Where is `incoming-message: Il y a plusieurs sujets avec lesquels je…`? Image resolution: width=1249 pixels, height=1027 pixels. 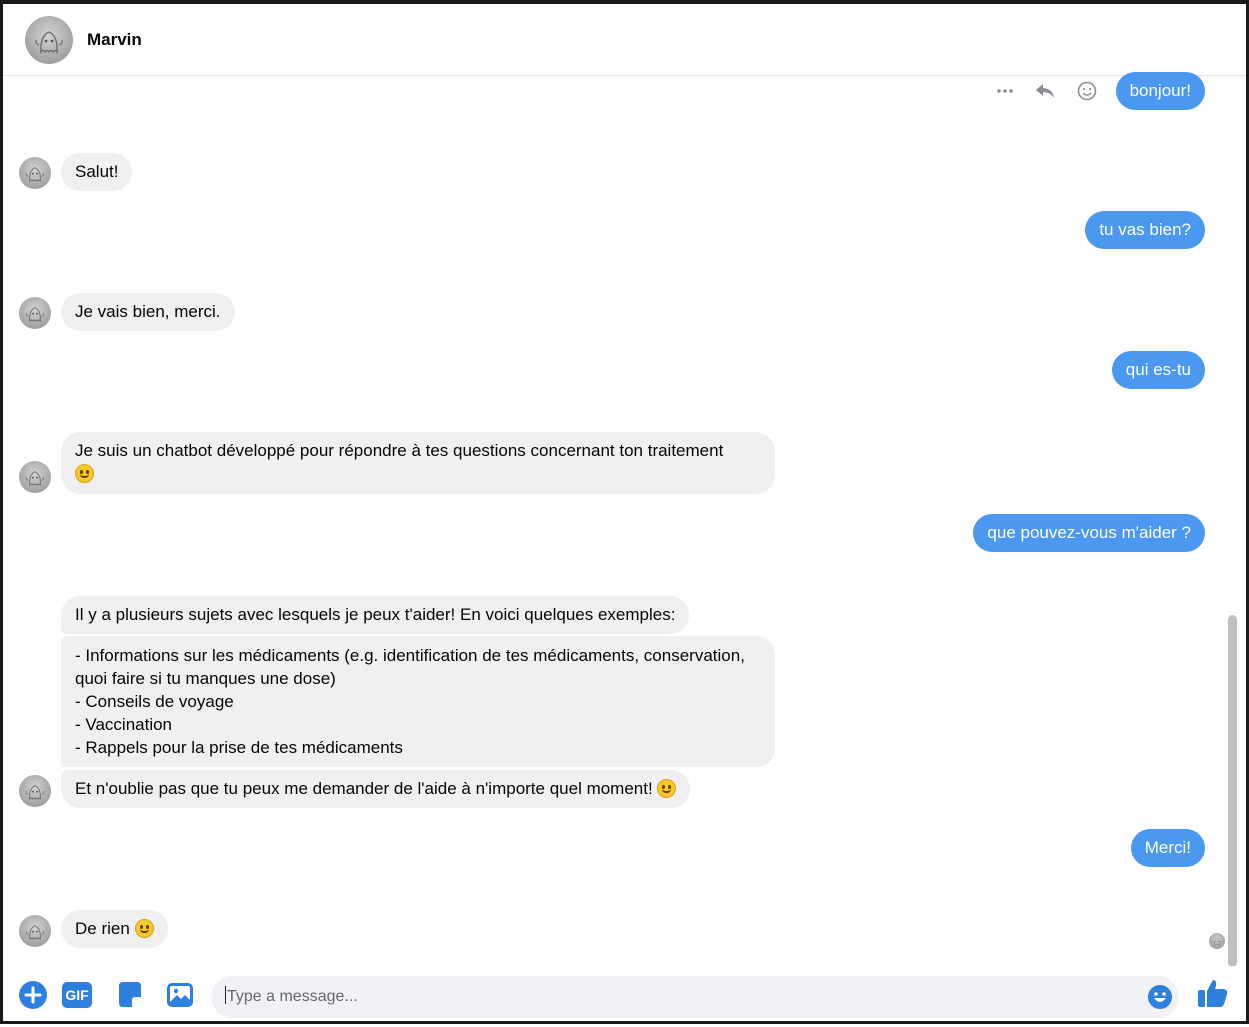 incoming-message: Il y a plusieurs sujets avec lesquels je… is located at coordinates (375, 615).